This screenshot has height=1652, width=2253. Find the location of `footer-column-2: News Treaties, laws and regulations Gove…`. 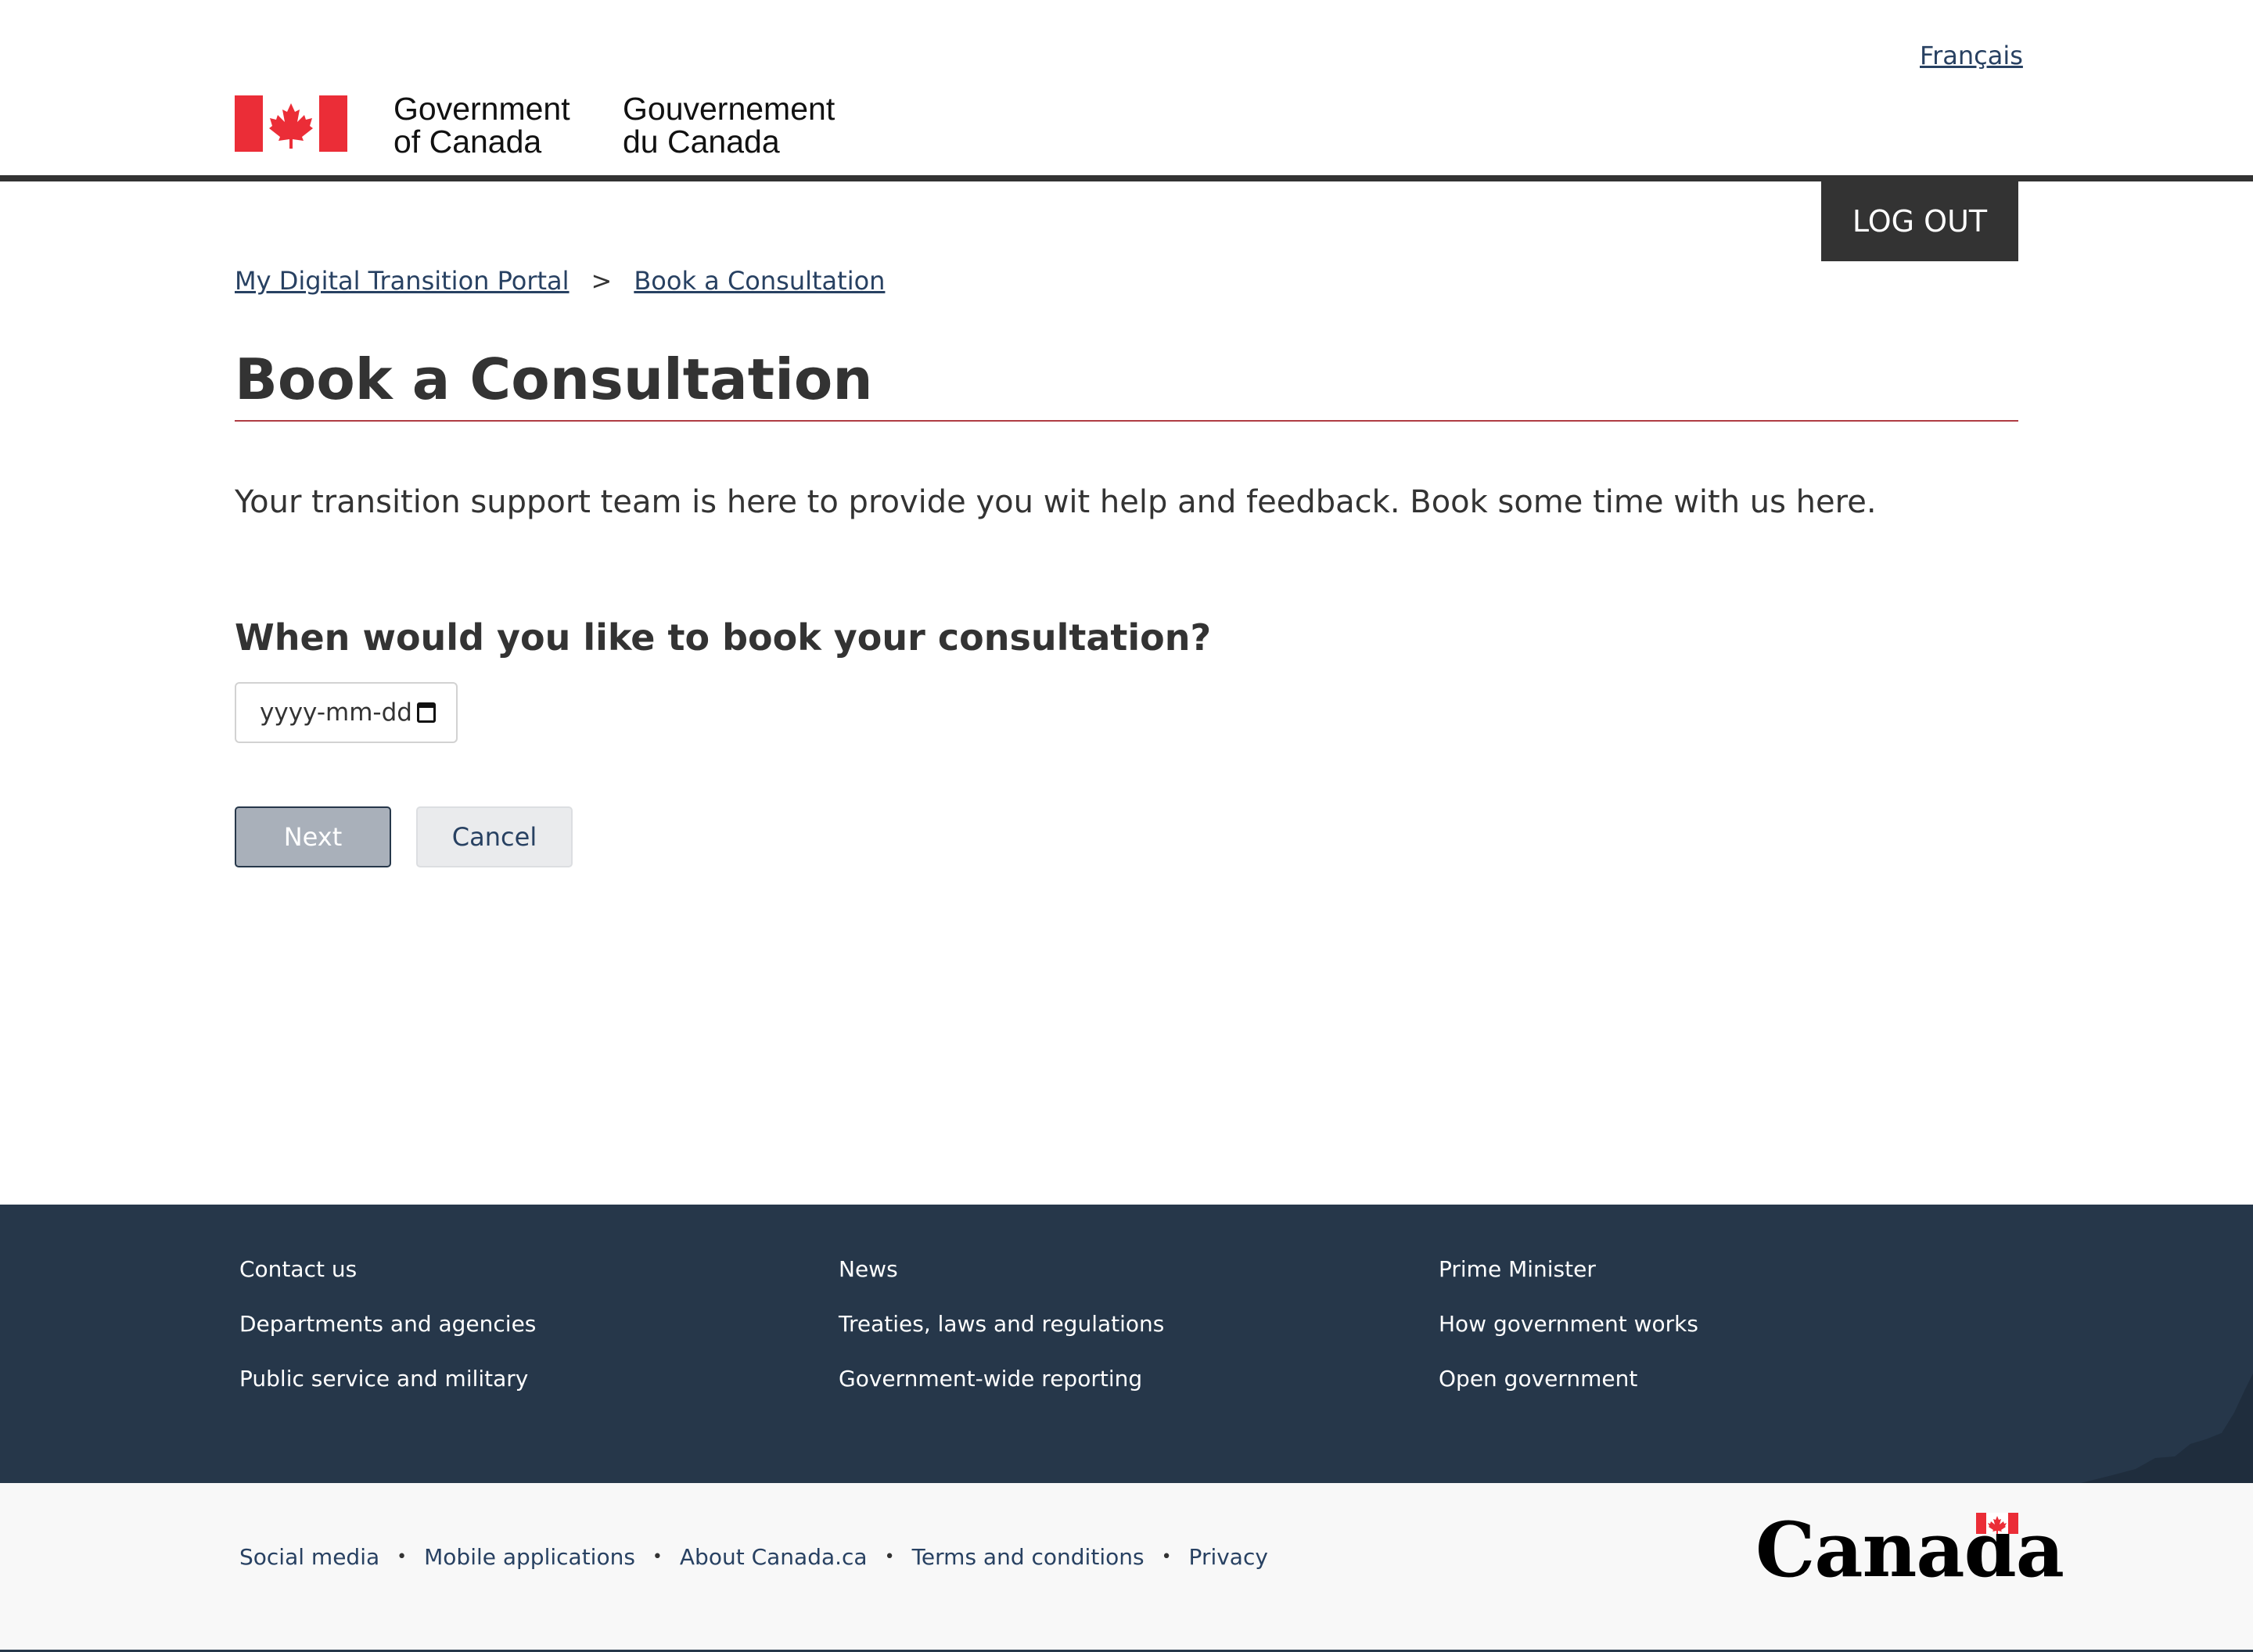

footer-column-2: News Treaties, laws and regulations Gove… is located at coordinates (1001, 1338).